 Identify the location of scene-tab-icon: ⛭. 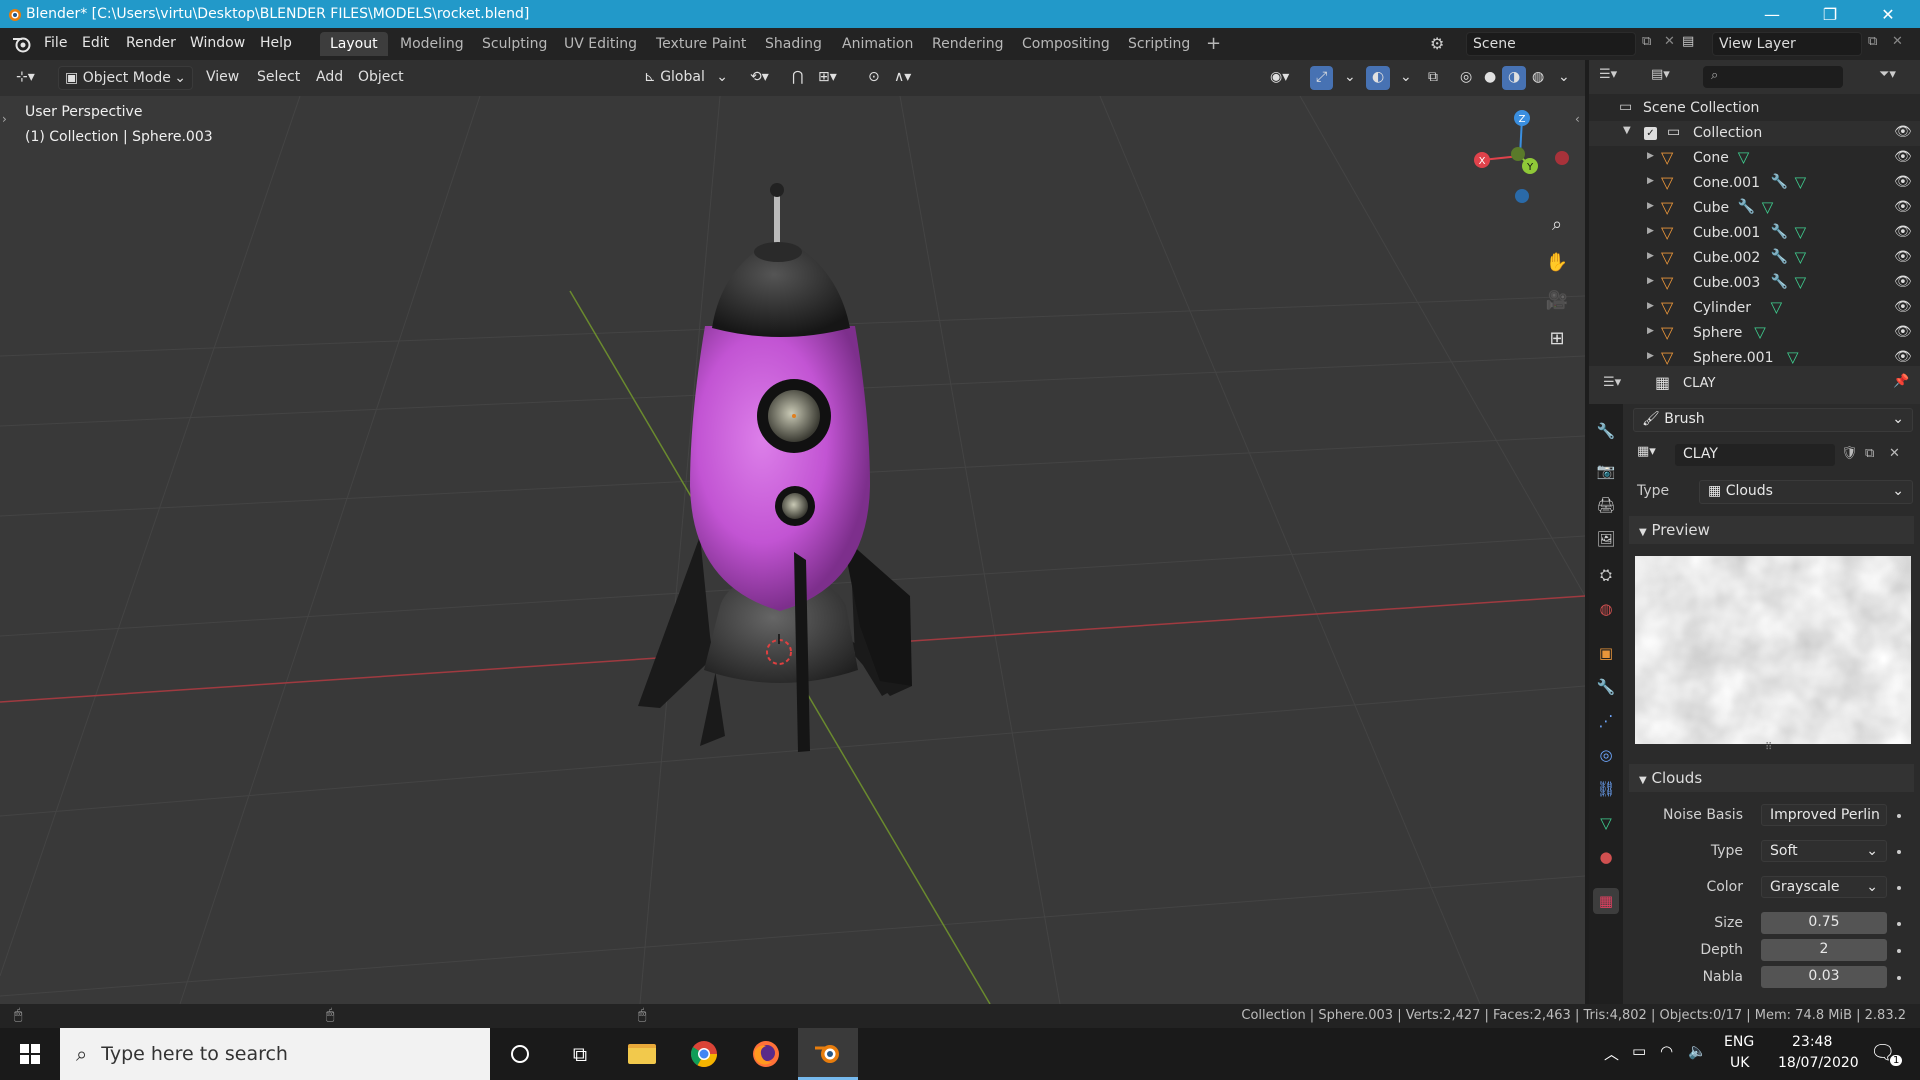
(1606, 575).